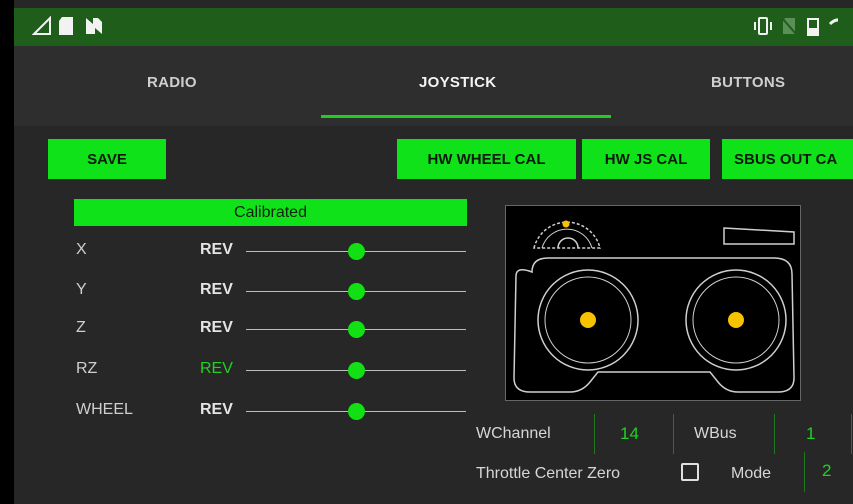 The width and height of the screenshot is (853, 504). Describe the element at coordinates (81, 249) in the screenshot. I see `axis-label: X` at that location.